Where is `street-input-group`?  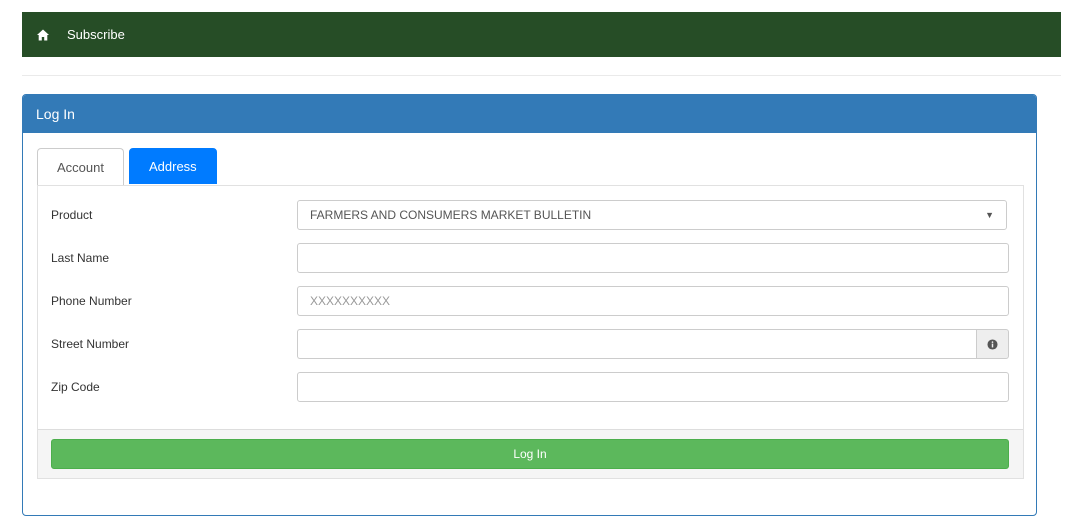 street-input-group is located at coordinates (653, 344).